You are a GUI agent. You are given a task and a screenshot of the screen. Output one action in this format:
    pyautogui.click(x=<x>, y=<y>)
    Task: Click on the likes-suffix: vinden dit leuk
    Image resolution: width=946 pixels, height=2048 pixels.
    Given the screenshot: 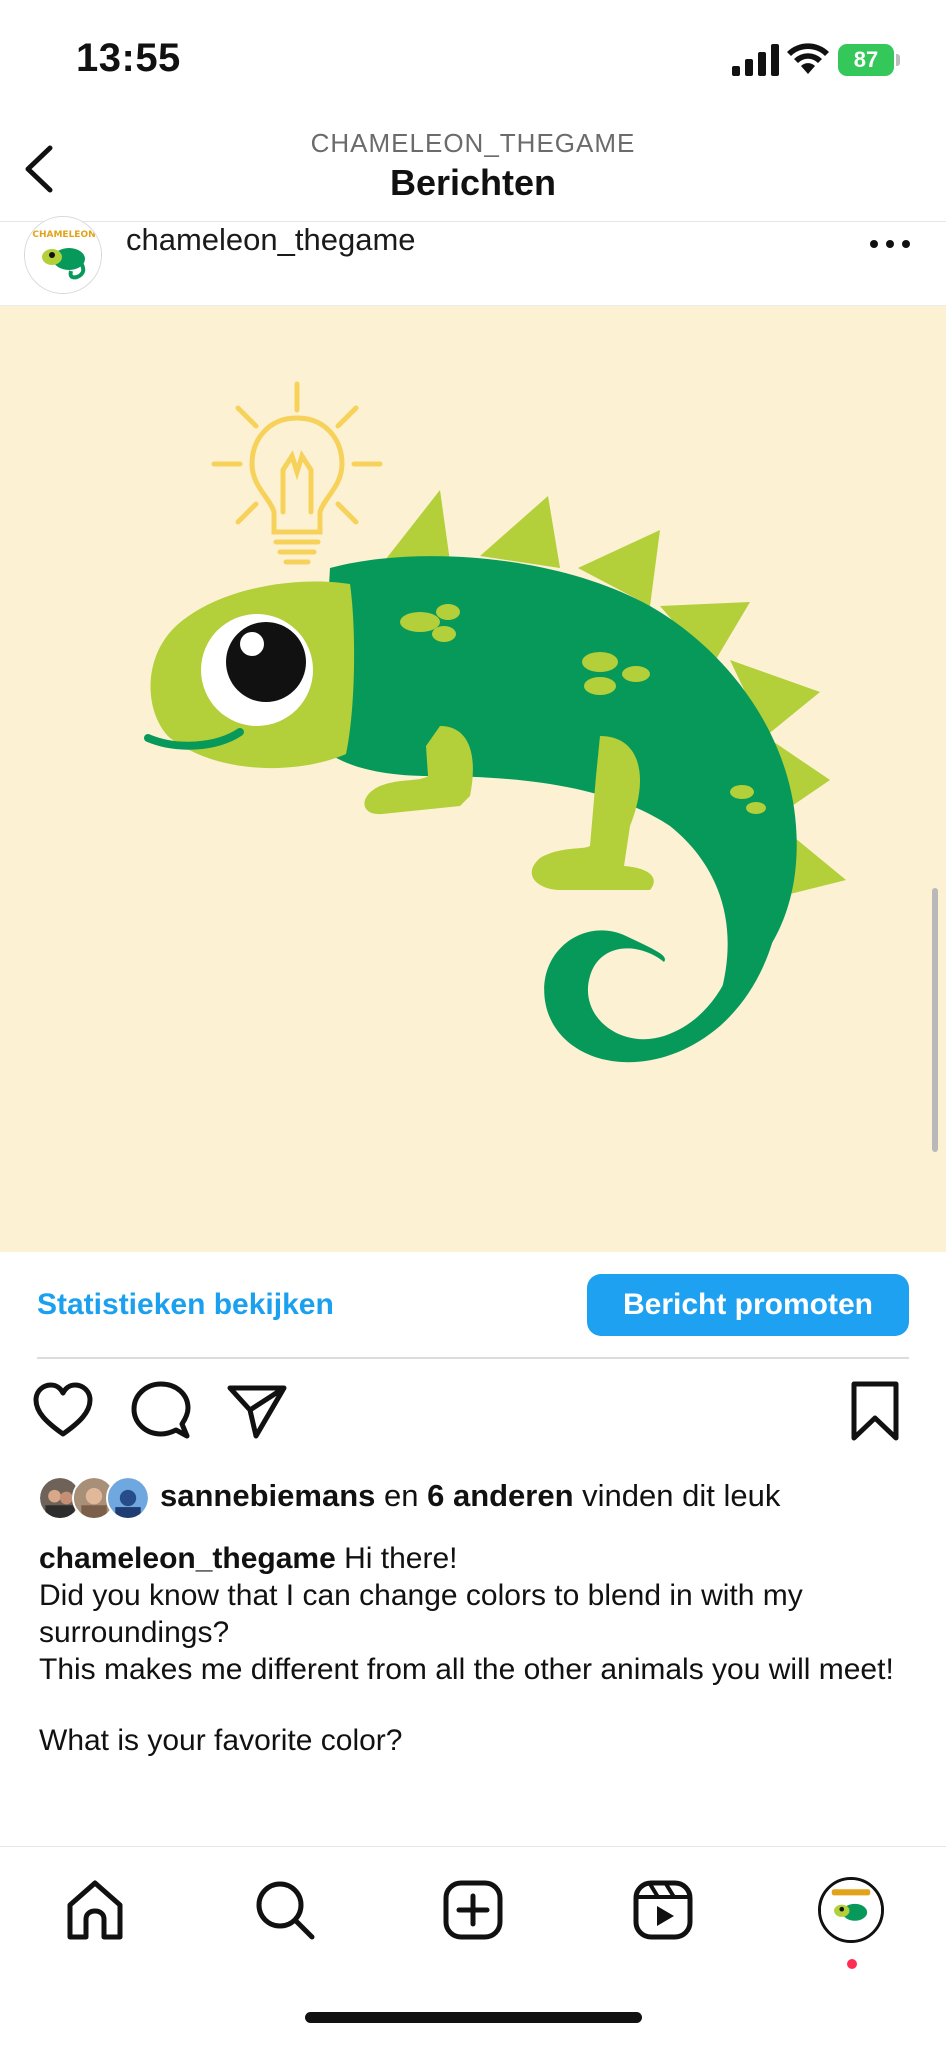 What is the action you would take?
    pyautogui.click(x=677, y=1495)
    